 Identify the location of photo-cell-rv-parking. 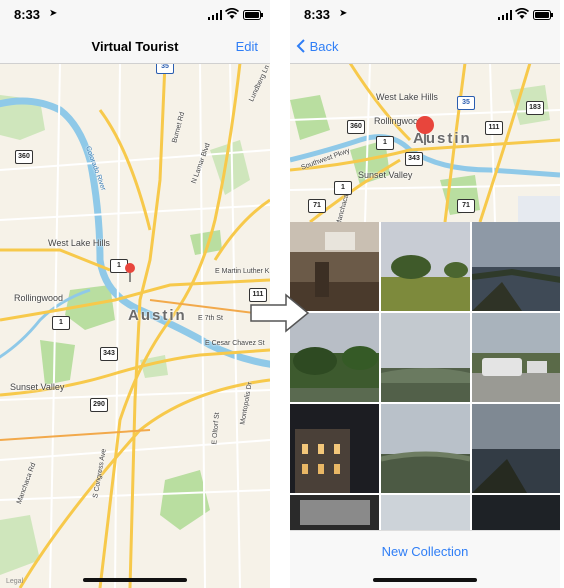
(516, 357).